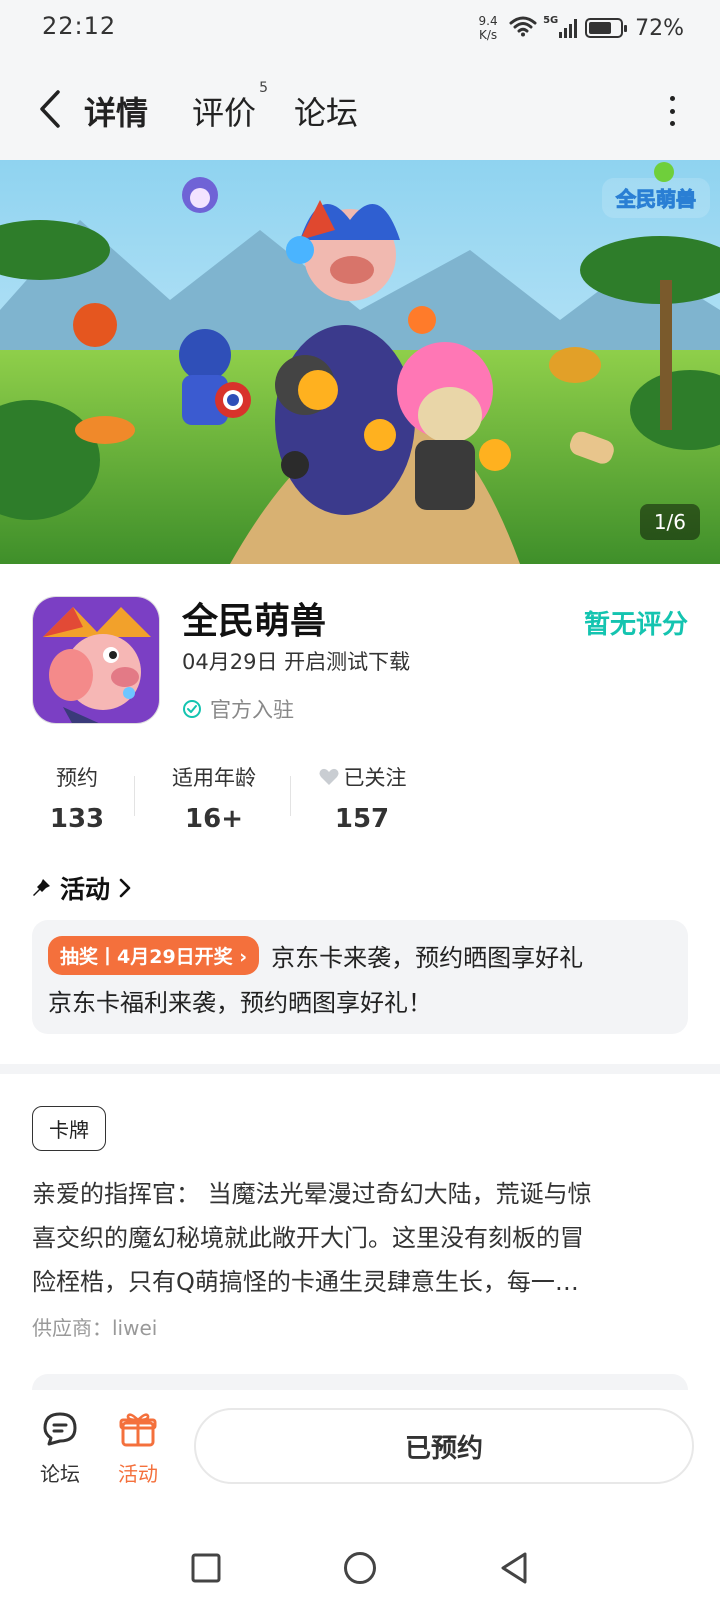 The image size is (720, 1612). Describe the element at coordinates (192, 709) in the screenshot. I see `verified-check-icon` at that location.